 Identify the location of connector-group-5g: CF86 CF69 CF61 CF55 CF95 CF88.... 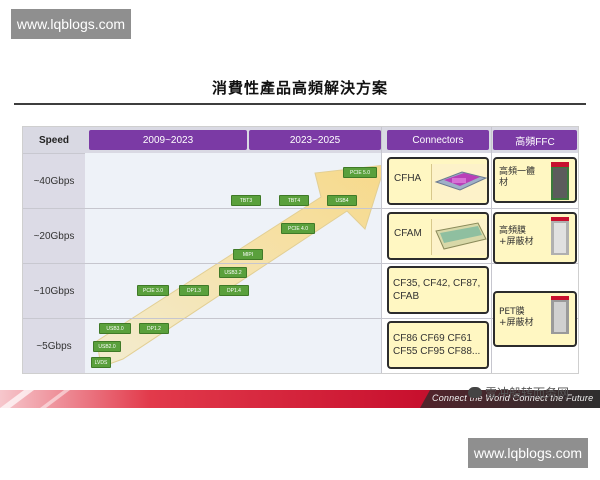
(438, 345).